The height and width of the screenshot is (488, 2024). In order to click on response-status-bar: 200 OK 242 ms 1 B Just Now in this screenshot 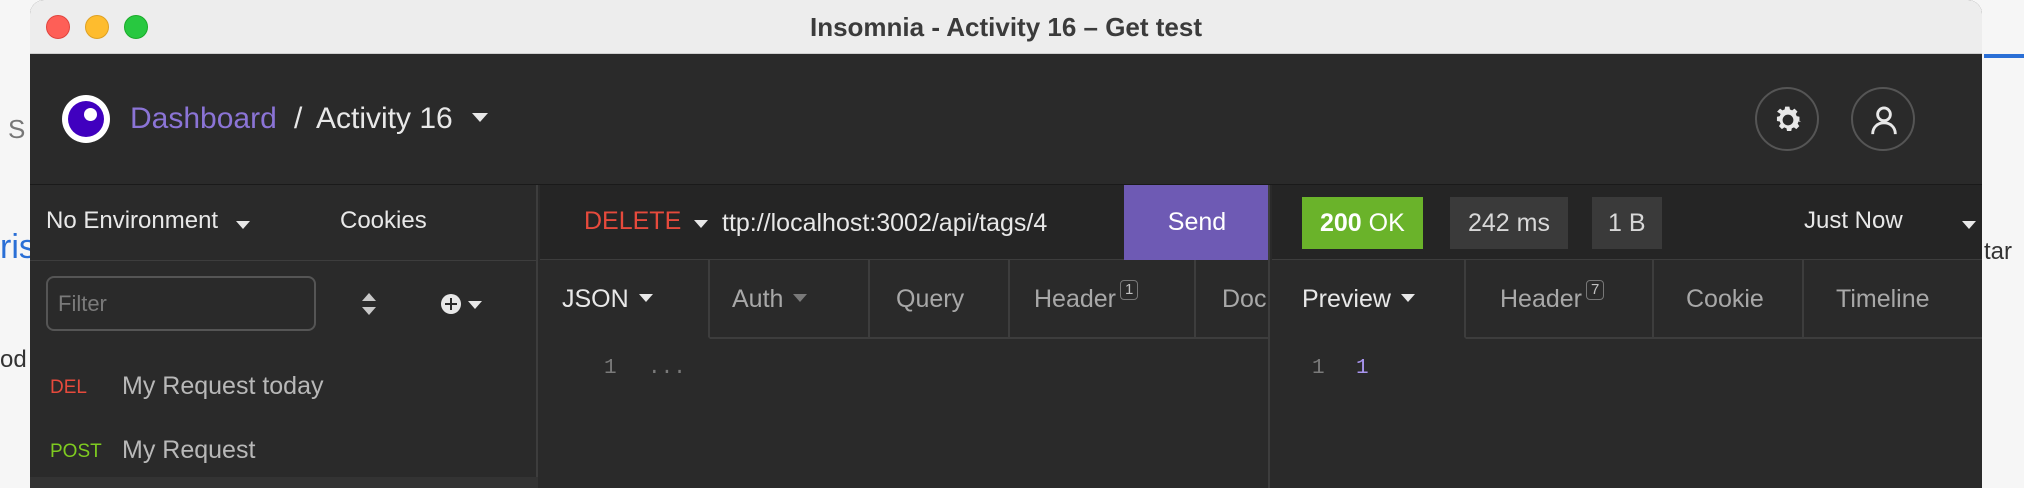, I will do `click(1627, 222)`.